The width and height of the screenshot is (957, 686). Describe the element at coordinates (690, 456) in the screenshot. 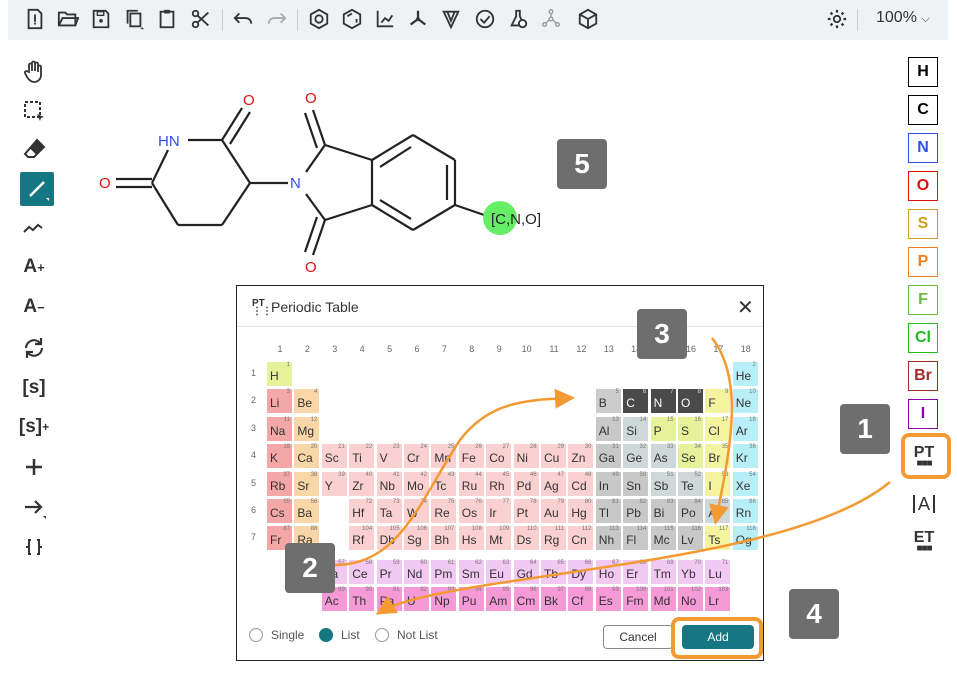

I see `element-se: 34 Se` at that location.